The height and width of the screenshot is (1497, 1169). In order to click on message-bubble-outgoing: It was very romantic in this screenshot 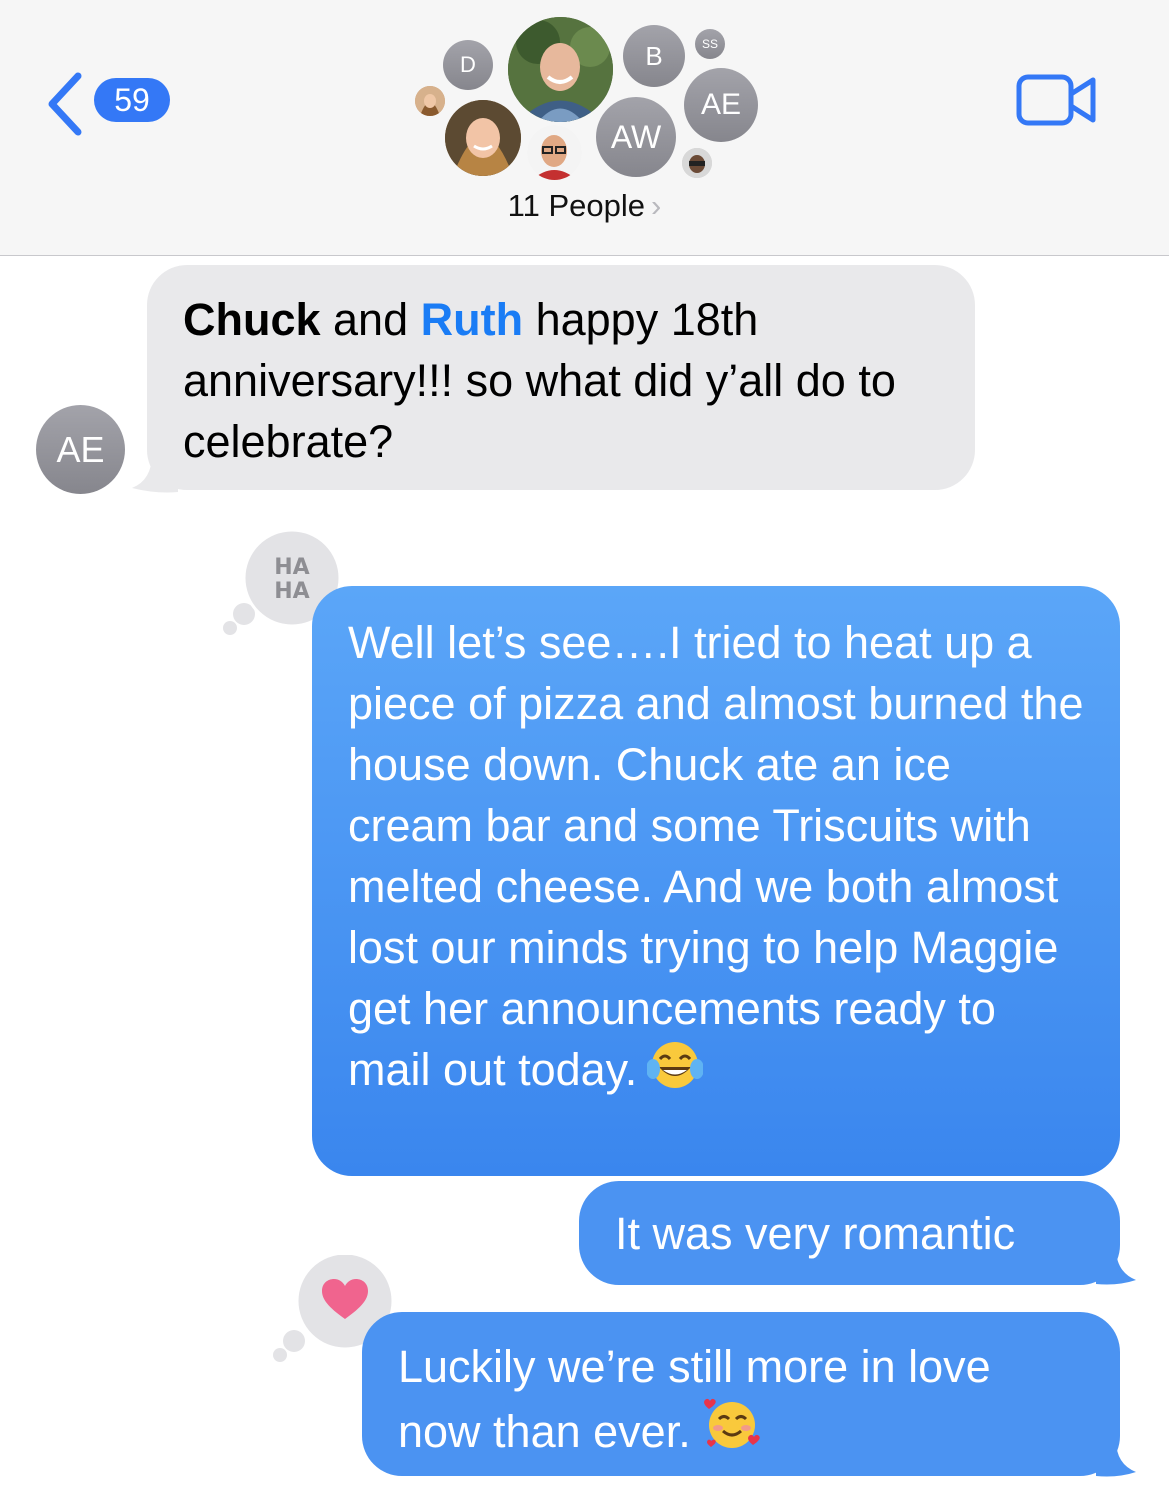, I will do `click(849, 1233)`.